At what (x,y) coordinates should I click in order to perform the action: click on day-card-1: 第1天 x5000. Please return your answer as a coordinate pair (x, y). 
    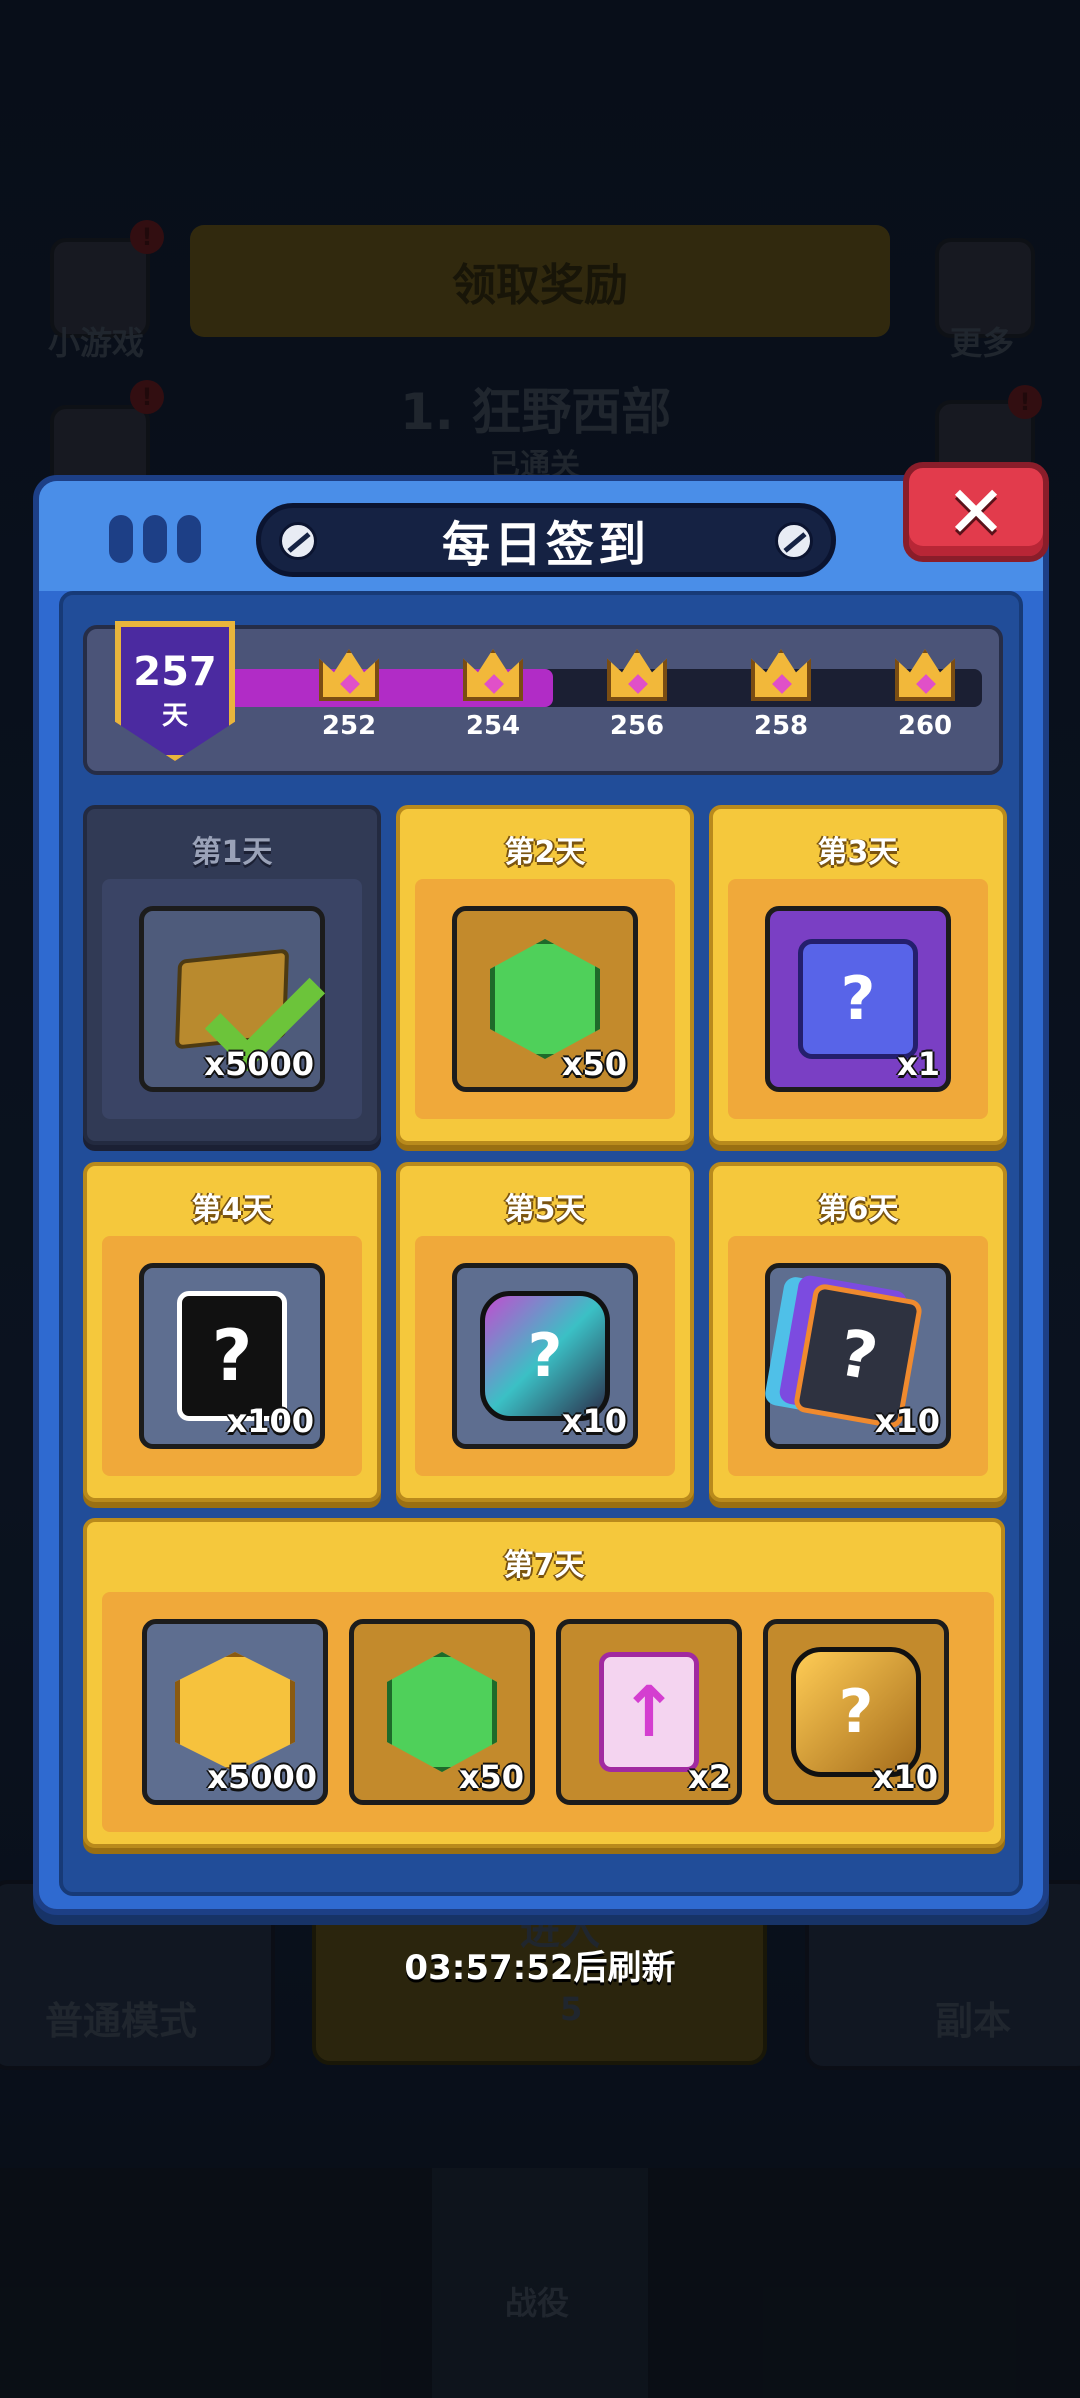
    Looking at the image, I should click on (232, 975).